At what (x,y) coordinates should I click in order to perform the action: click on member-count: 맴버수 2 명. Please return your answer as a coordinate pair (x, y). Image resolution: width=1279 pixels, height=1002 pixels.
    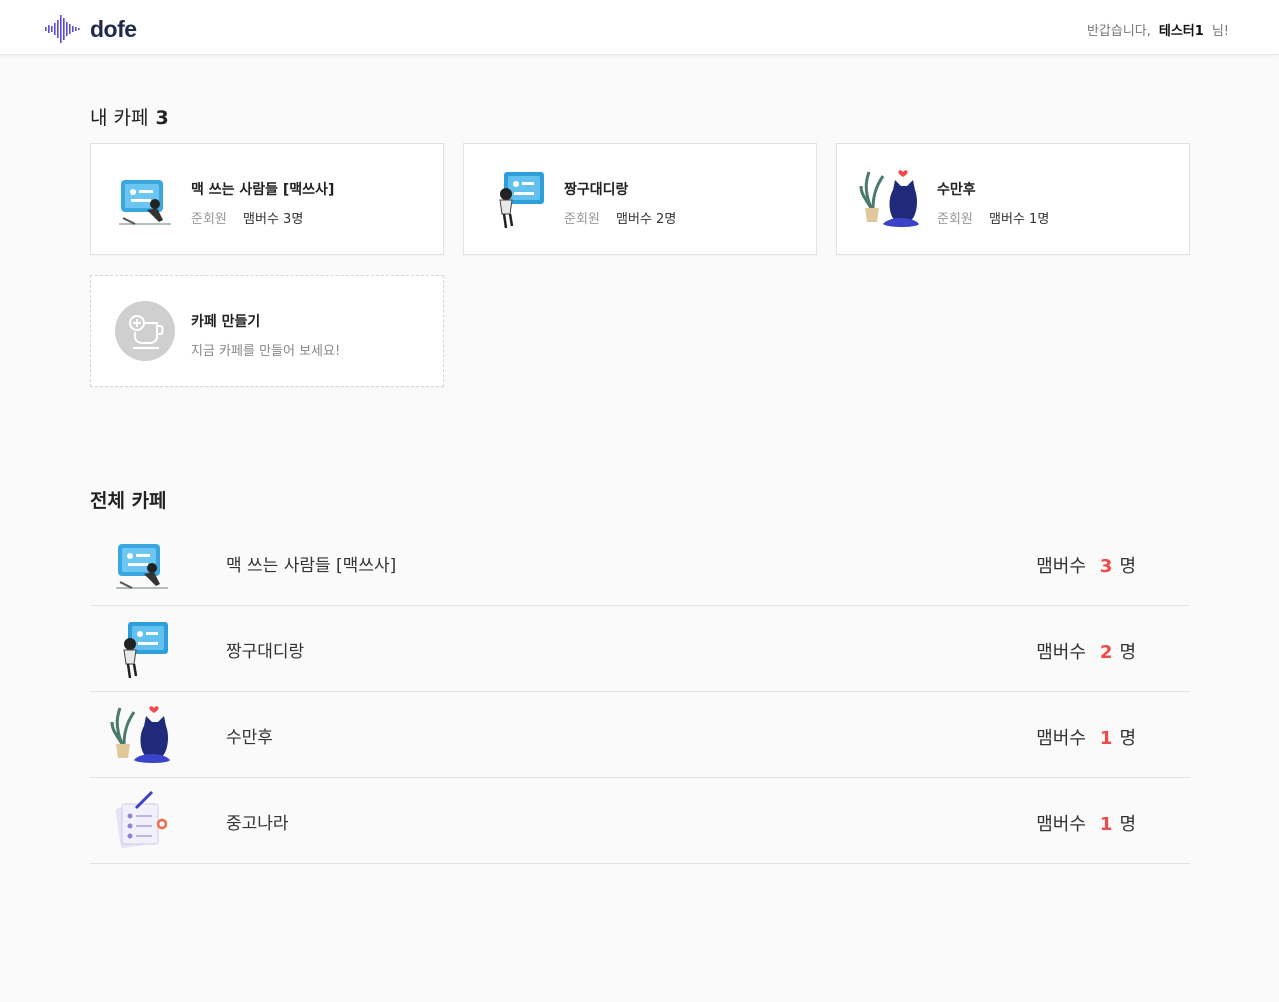
    Looking at the image, I should click on (1086, 651).